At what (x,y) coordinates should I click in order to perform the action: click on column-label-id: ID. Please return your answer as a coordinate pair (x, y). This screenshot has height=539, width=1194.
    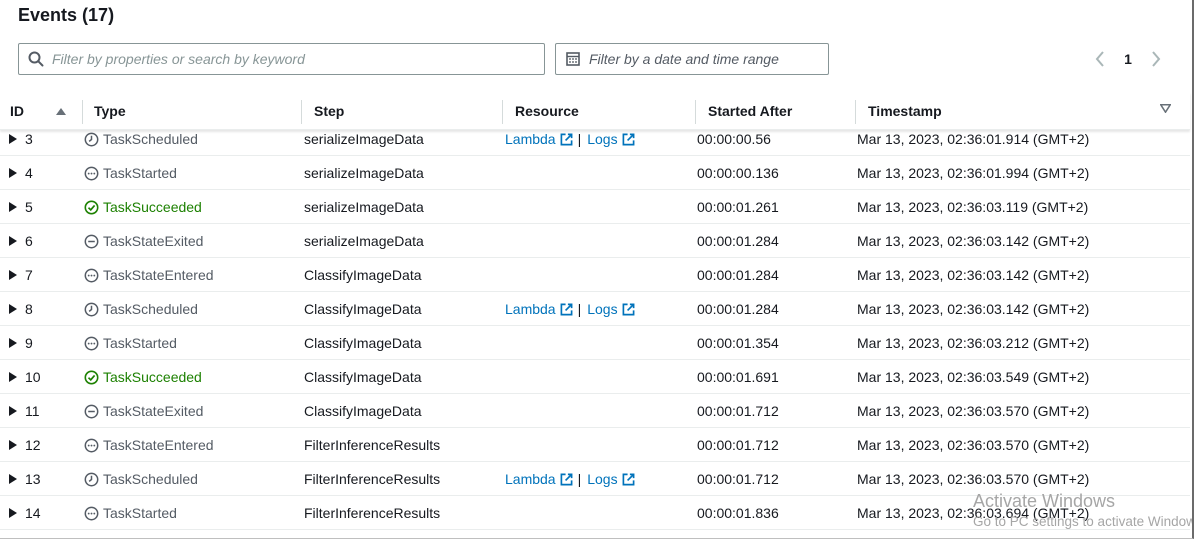
    Looking at the image, I should click on (17, 111).